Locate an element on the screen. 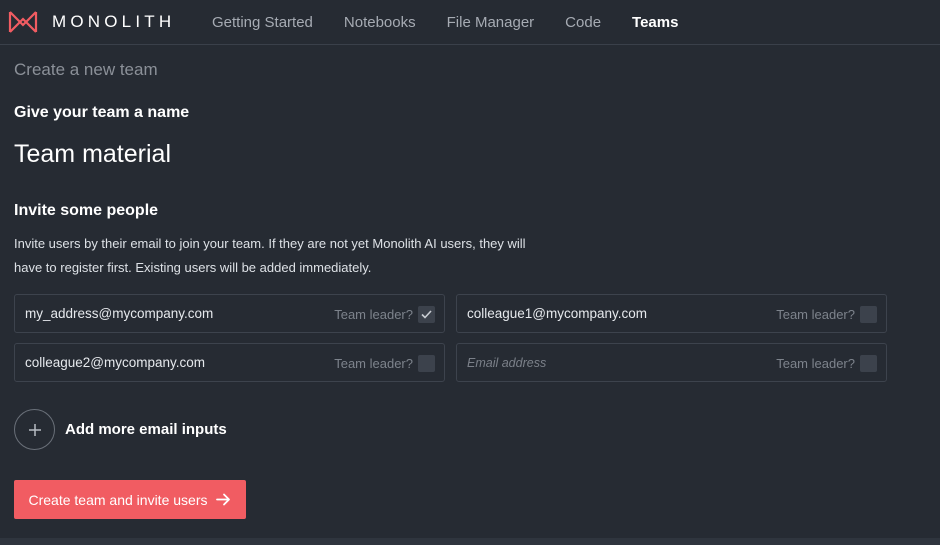  plus-icon is located at coordinates (34, 429).